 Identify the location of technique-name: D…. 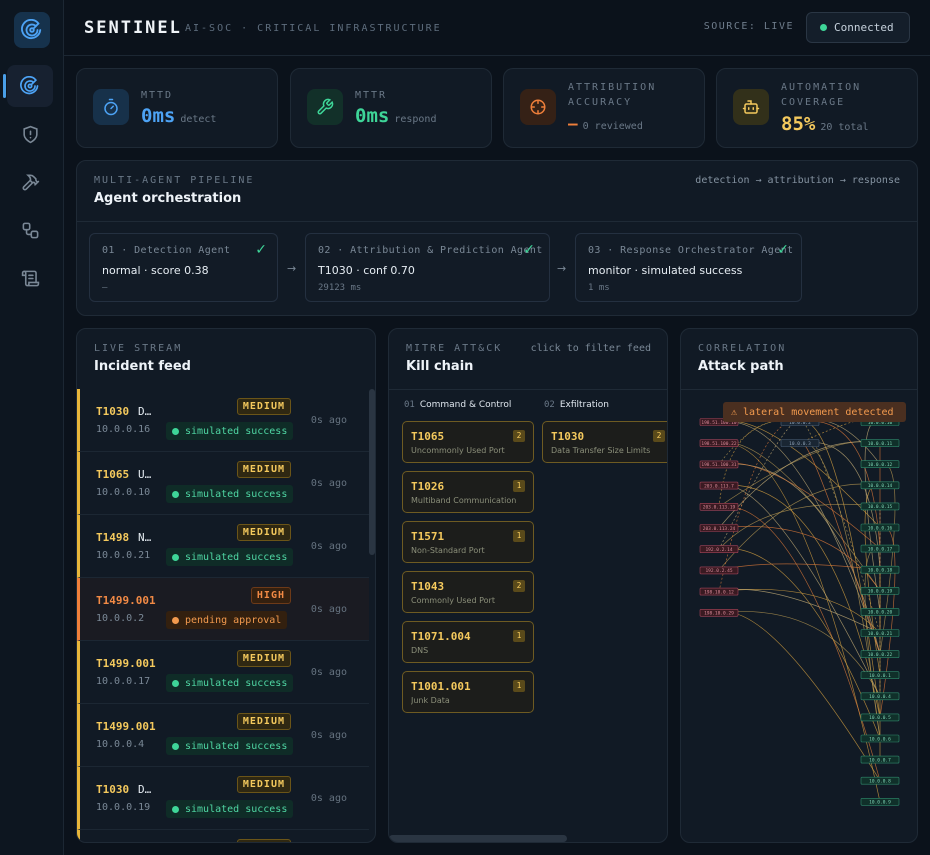
(145, 411).